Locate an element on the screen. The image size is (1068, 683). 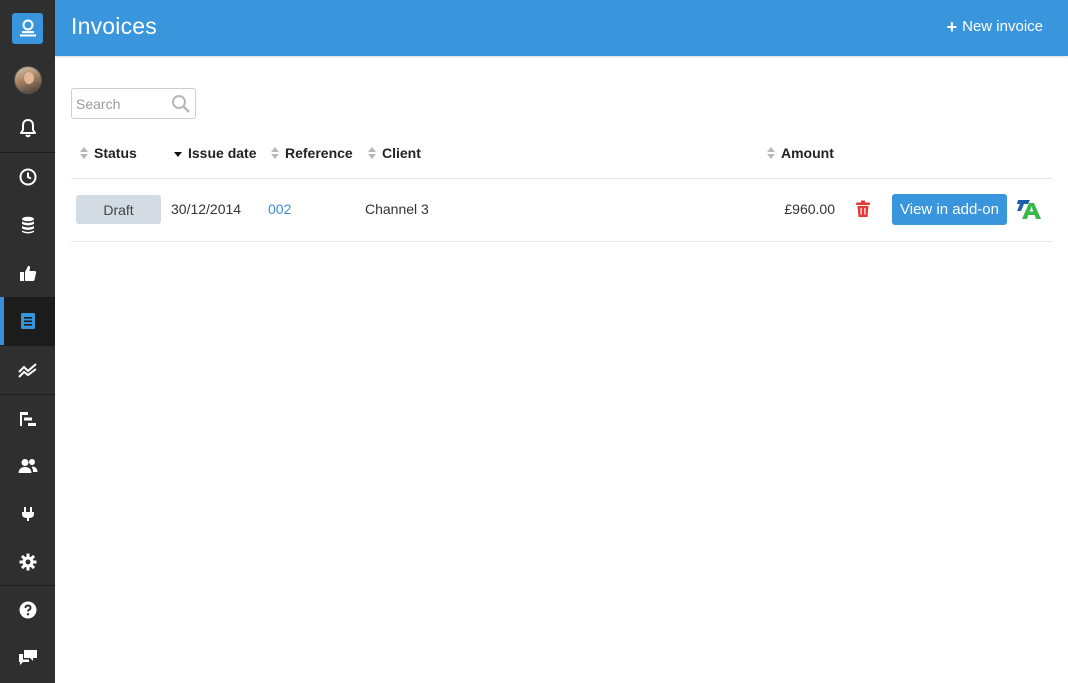
search-icon is located at coordinates (181, 104).